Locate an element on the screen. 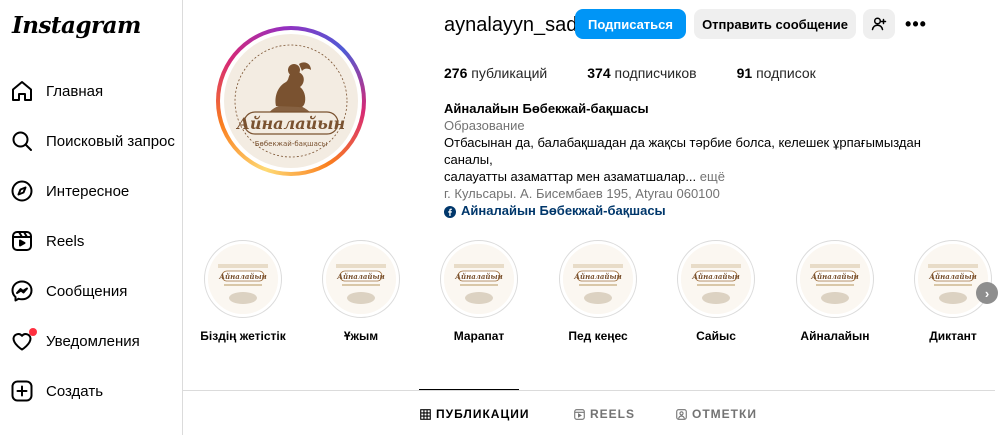  sidebar-item-label: Поисковый запрос is located at coordinates (110, 141).